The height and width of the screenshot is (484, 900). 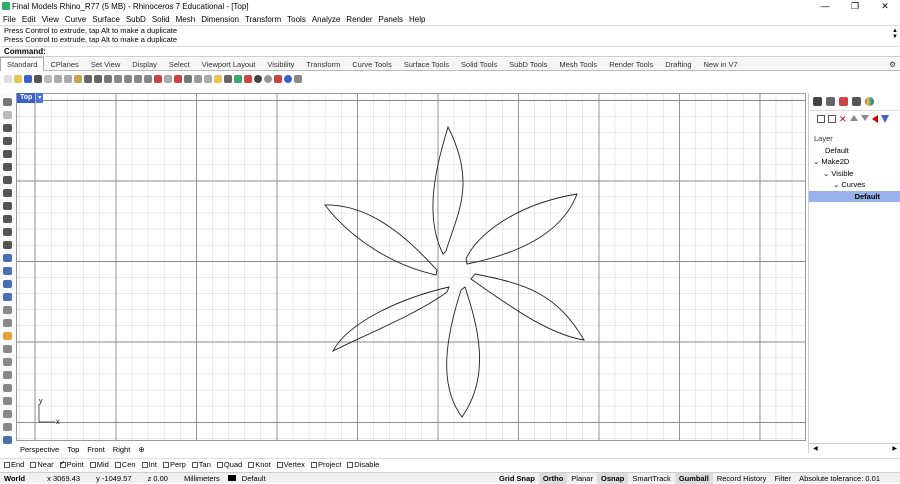 I want to click on tab-transform: Transform, so click(x=323, y=64).